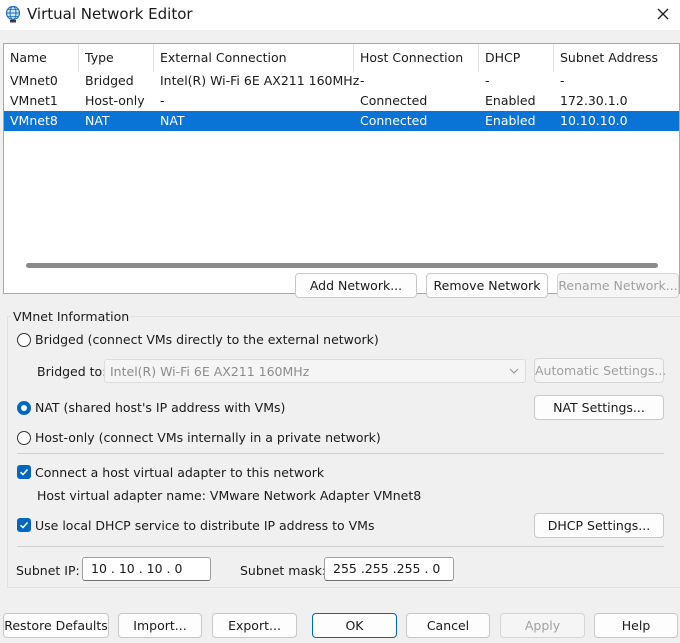 Image resolution: width=680 pixels, height=643 pixels. Describe the element at coordinates (636, 625) in the screenshot. I see `help-button: Help` at that location.